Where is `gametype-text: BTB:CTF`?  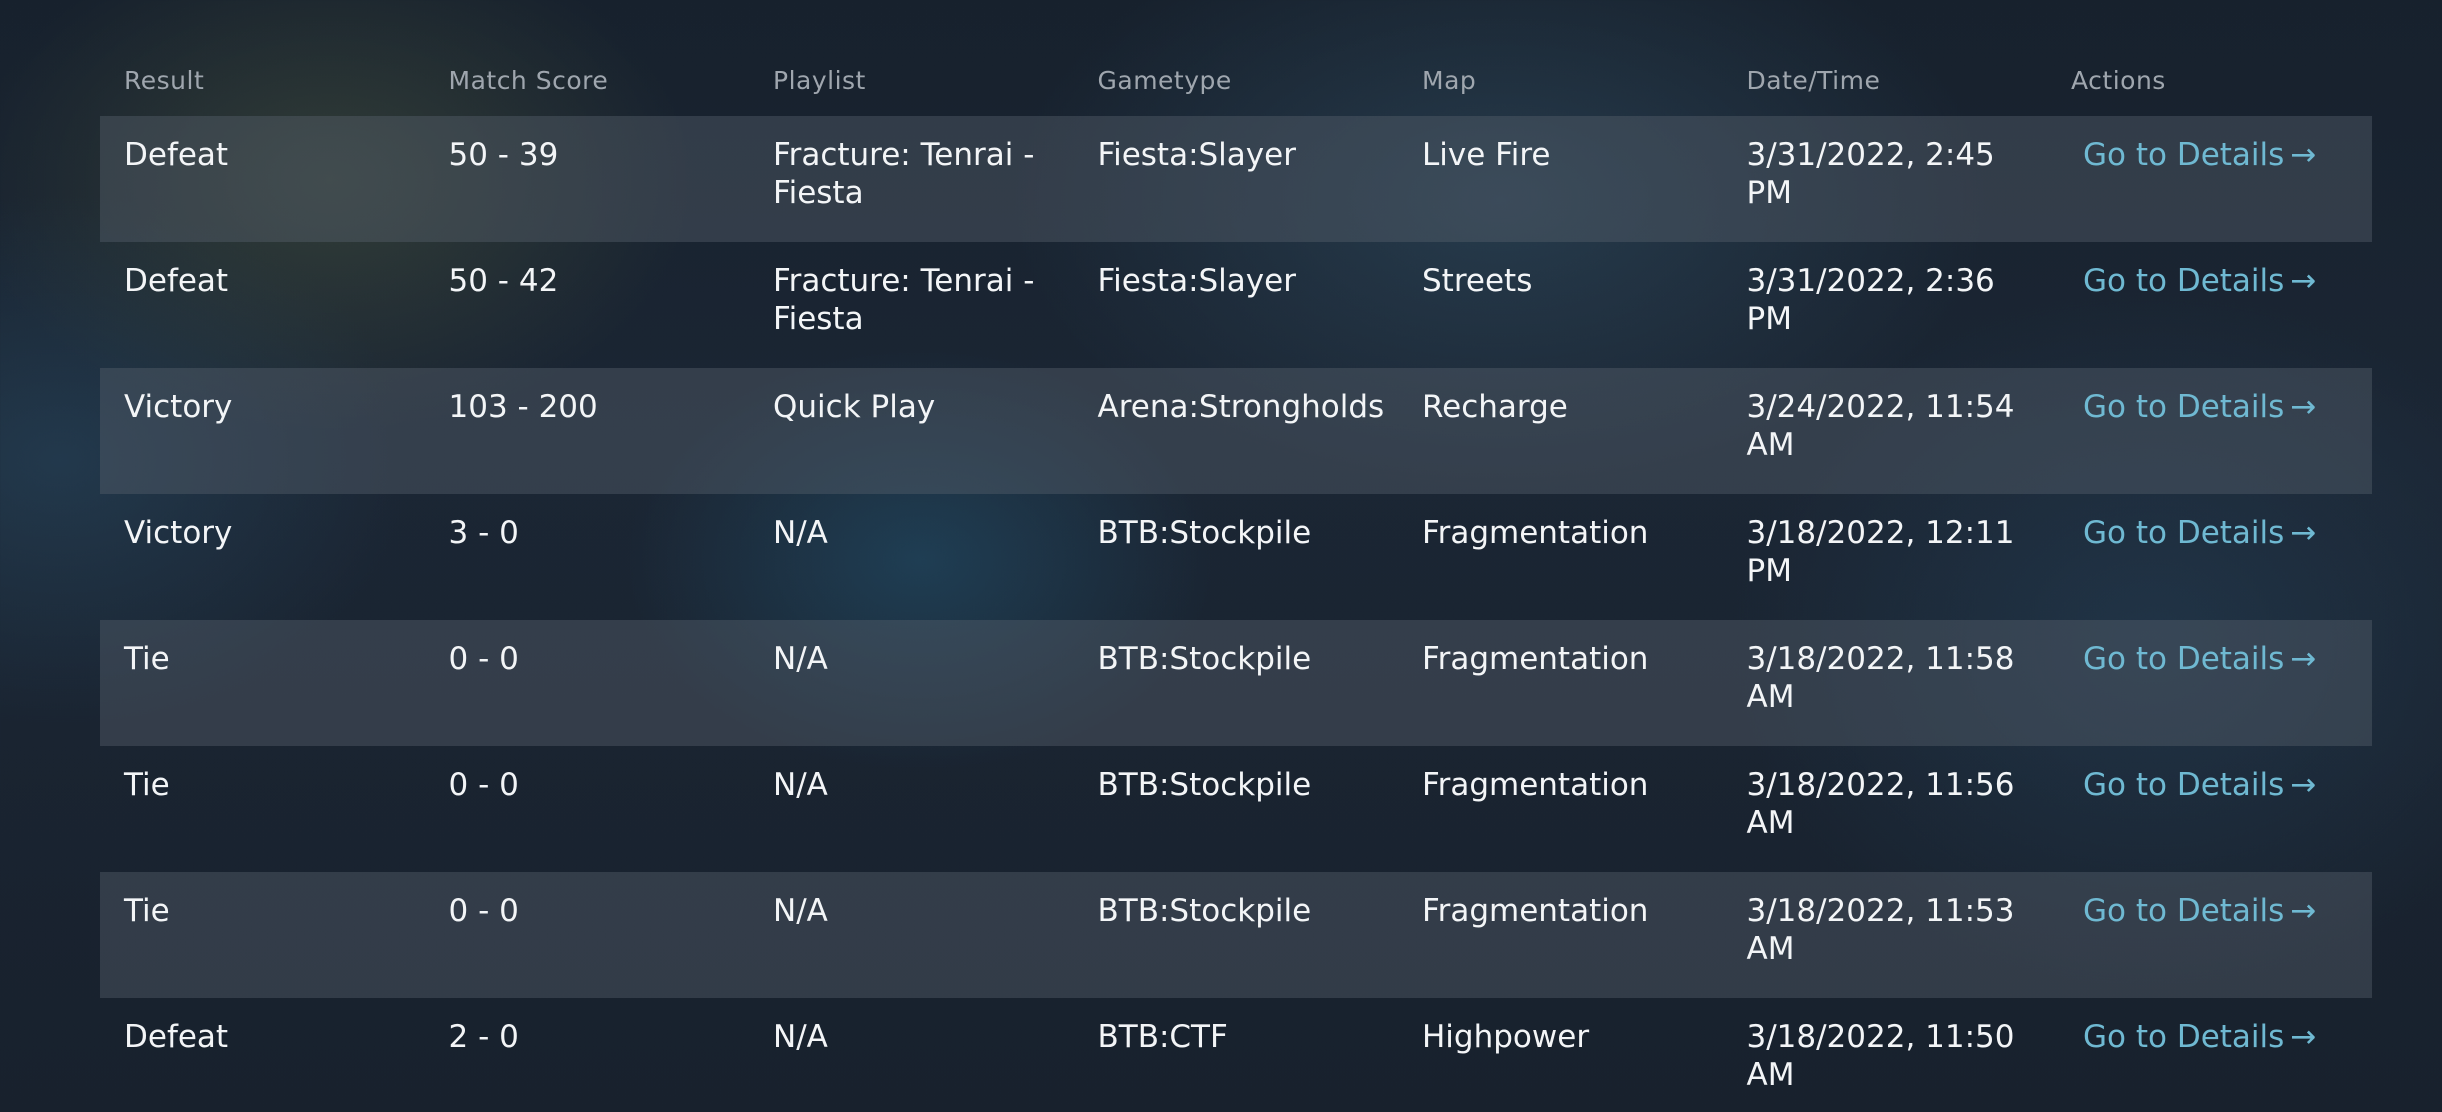 gametype-text: BTB:CTF is located at coordinates (1162, 1037).